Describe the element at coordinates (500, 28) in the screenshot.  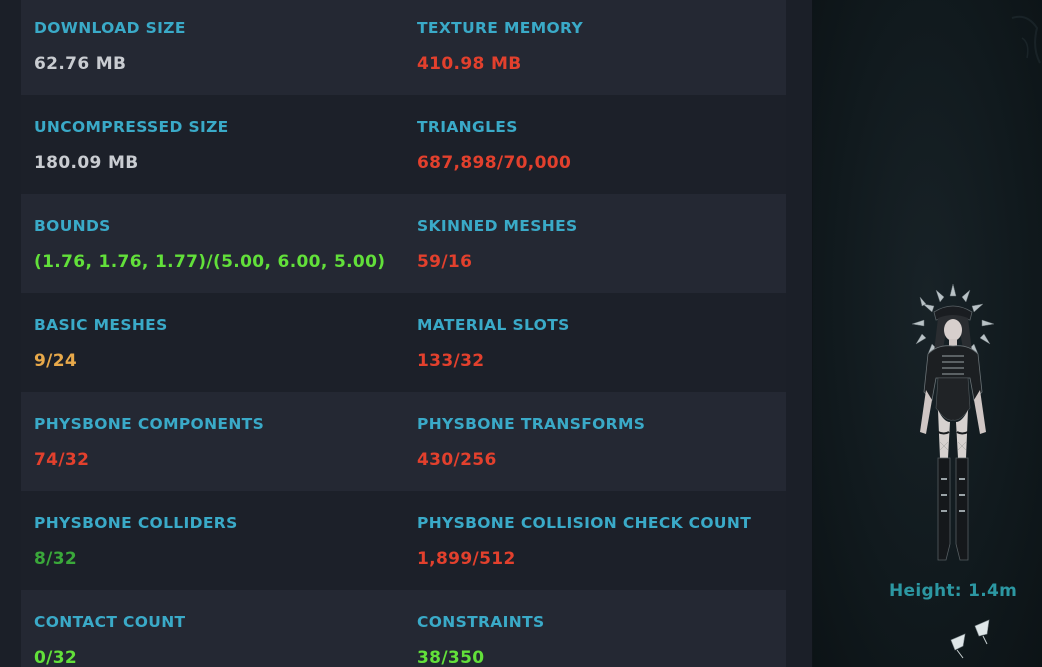
I see `stat-label: TEXTURE MEMORY` at that location.